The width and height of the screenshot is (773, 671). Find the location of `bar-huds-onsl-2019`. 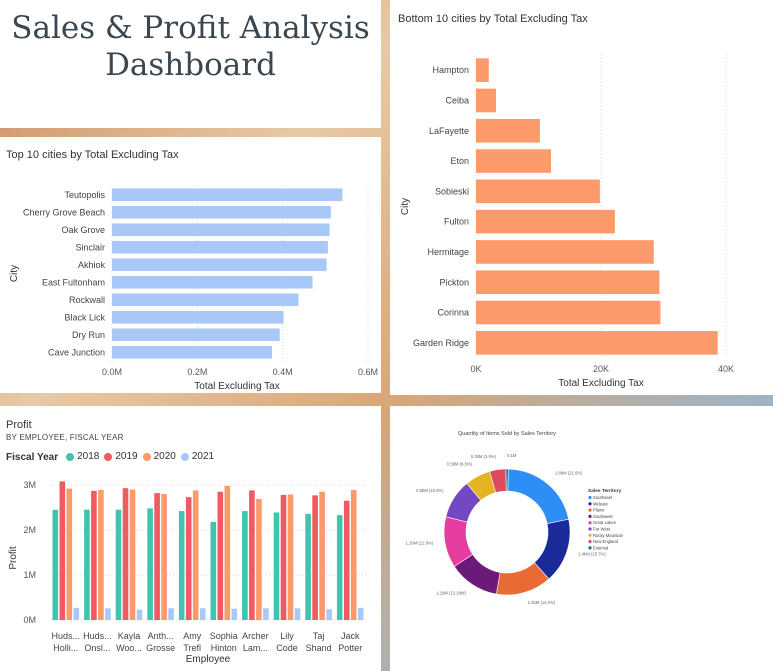

bar-huds-onsl-2019 is located at coordinates (94, 555).